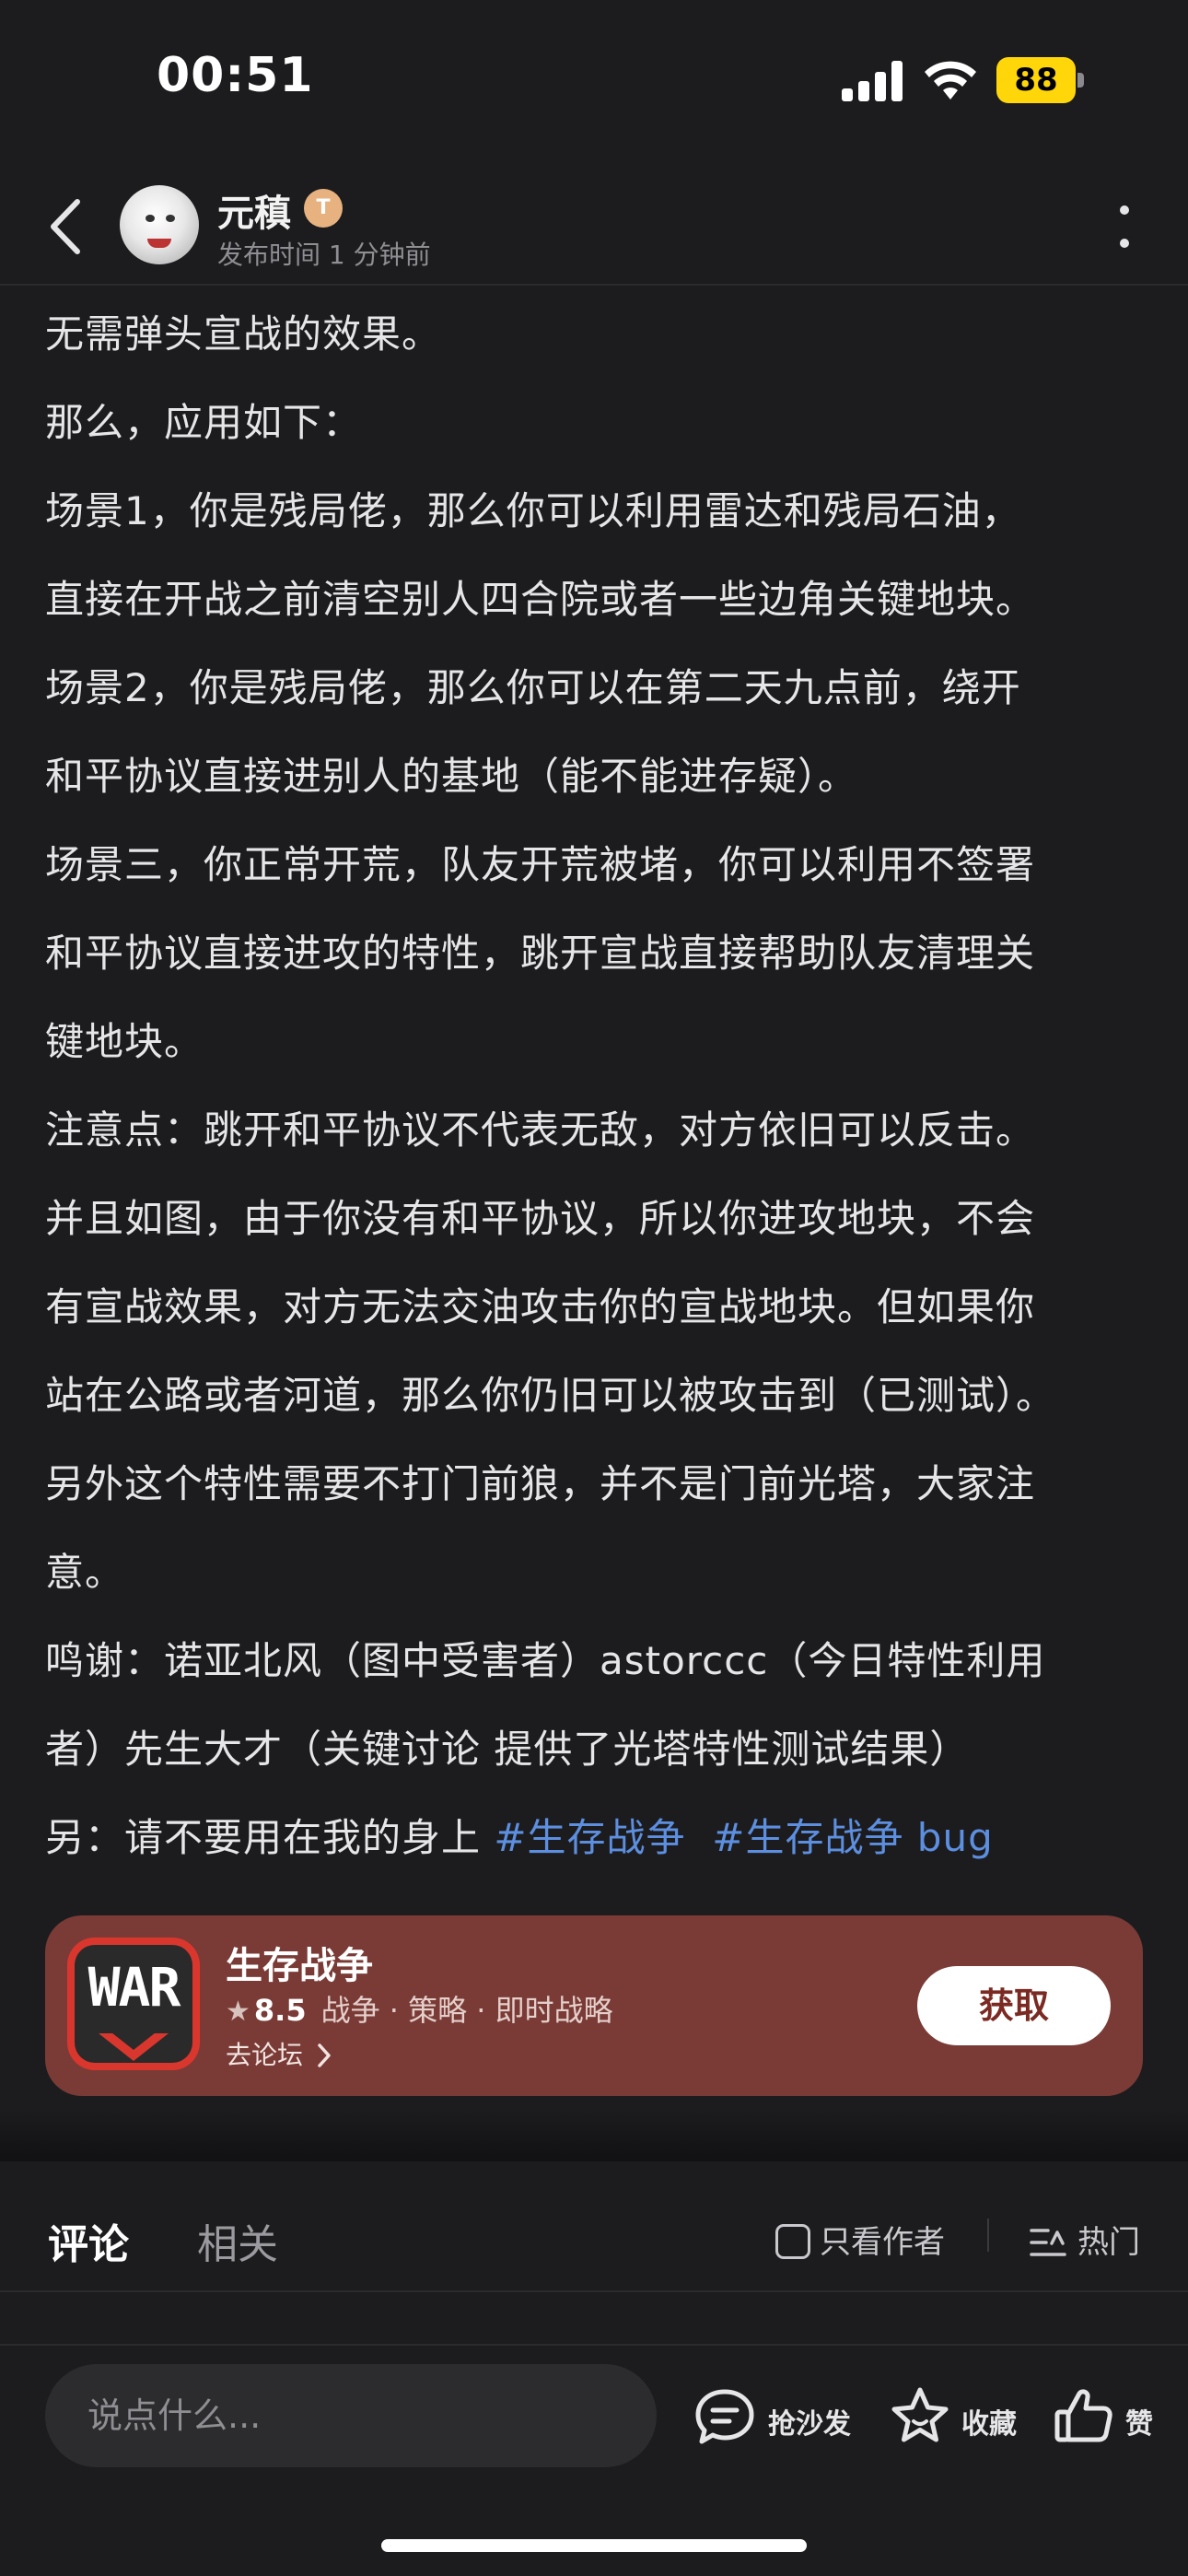  What do you see at coordinates (323, 208) in the screenshot?
I see `level-badge: T` at bounding box center [323, 208].